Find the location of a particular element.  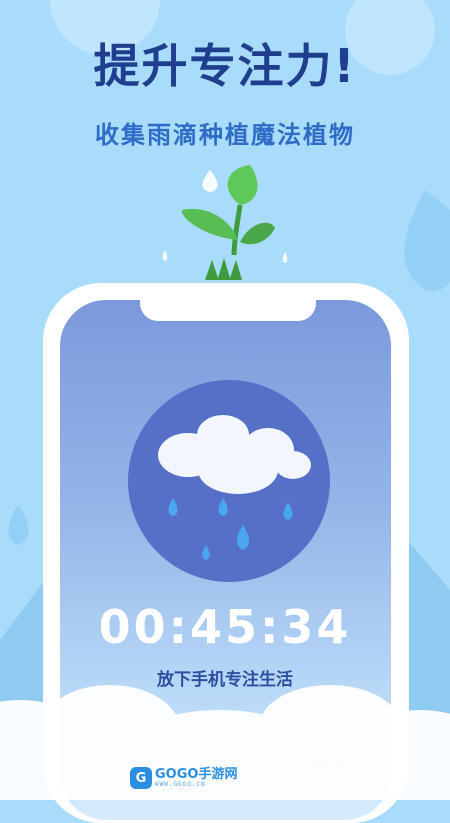

headline-title: 提升专注力! is located at coordinates (225, 66).